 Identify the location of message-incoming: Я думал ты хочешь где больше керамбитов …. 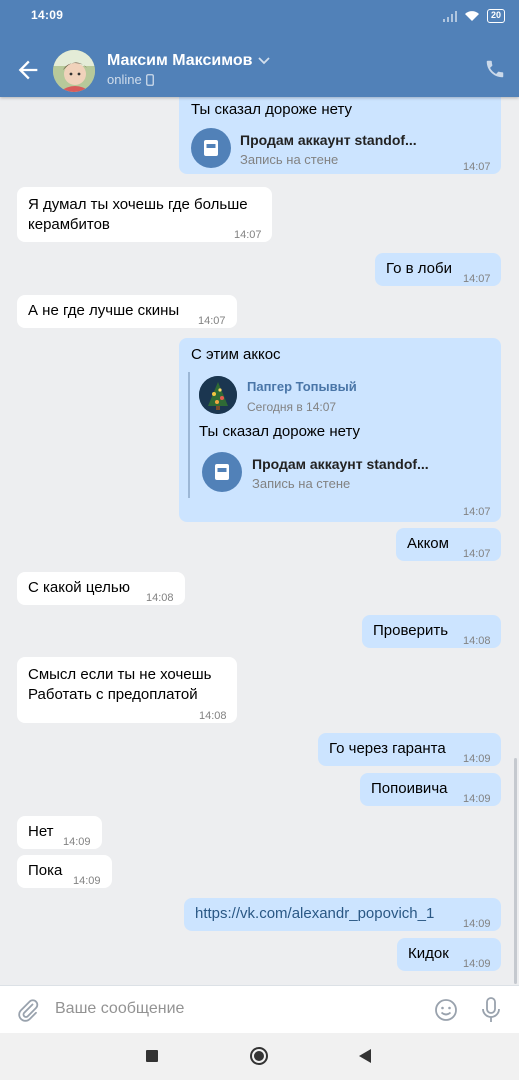
(144, 214).